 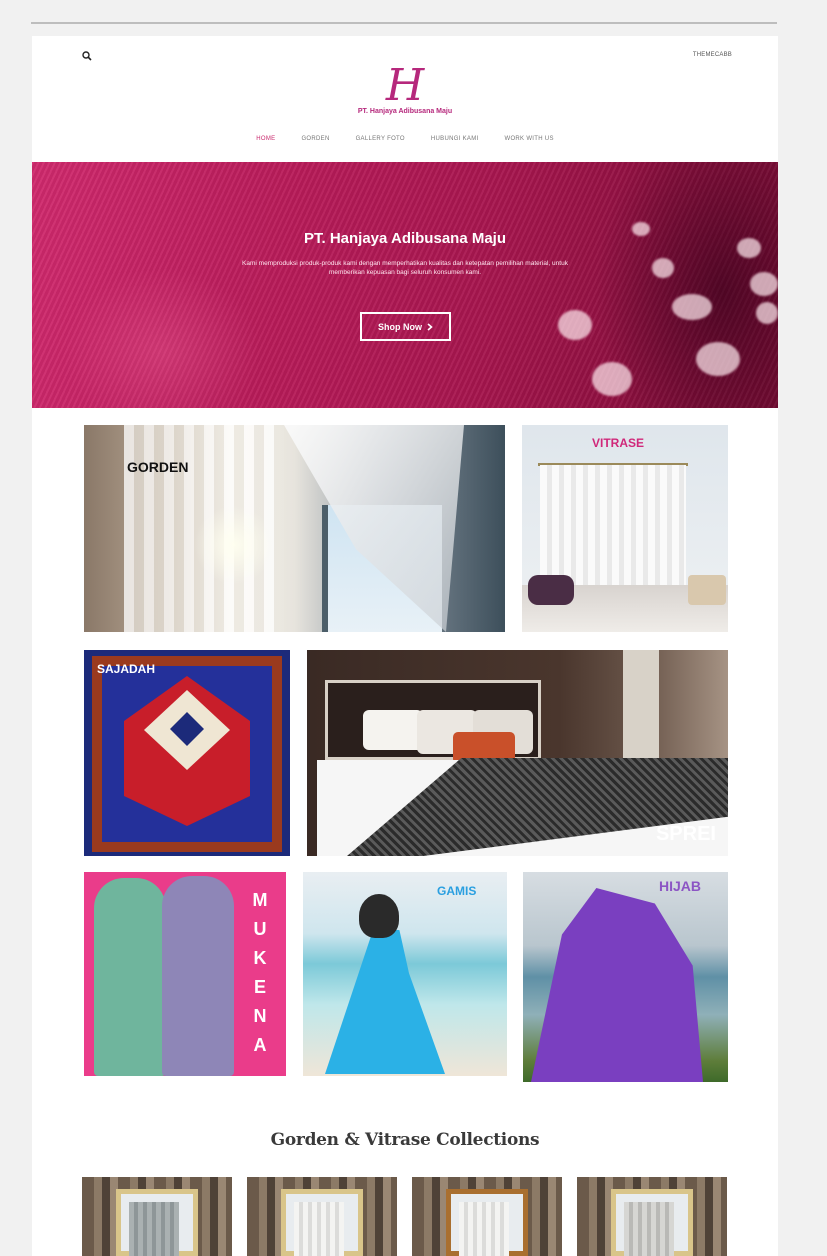 What do you see at coordinates (625, 528) in the screenshot?
I see `category-tile-vitrase: VITRASE` at bounding box center [625, 528].